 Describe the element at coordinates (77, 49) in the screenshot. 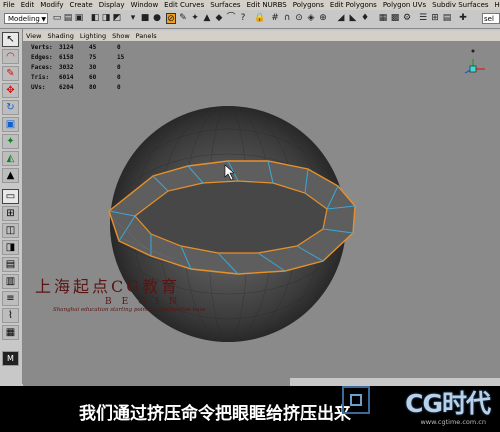

I see `hud-row-verts: Verts: 3124 45 0` at that location.